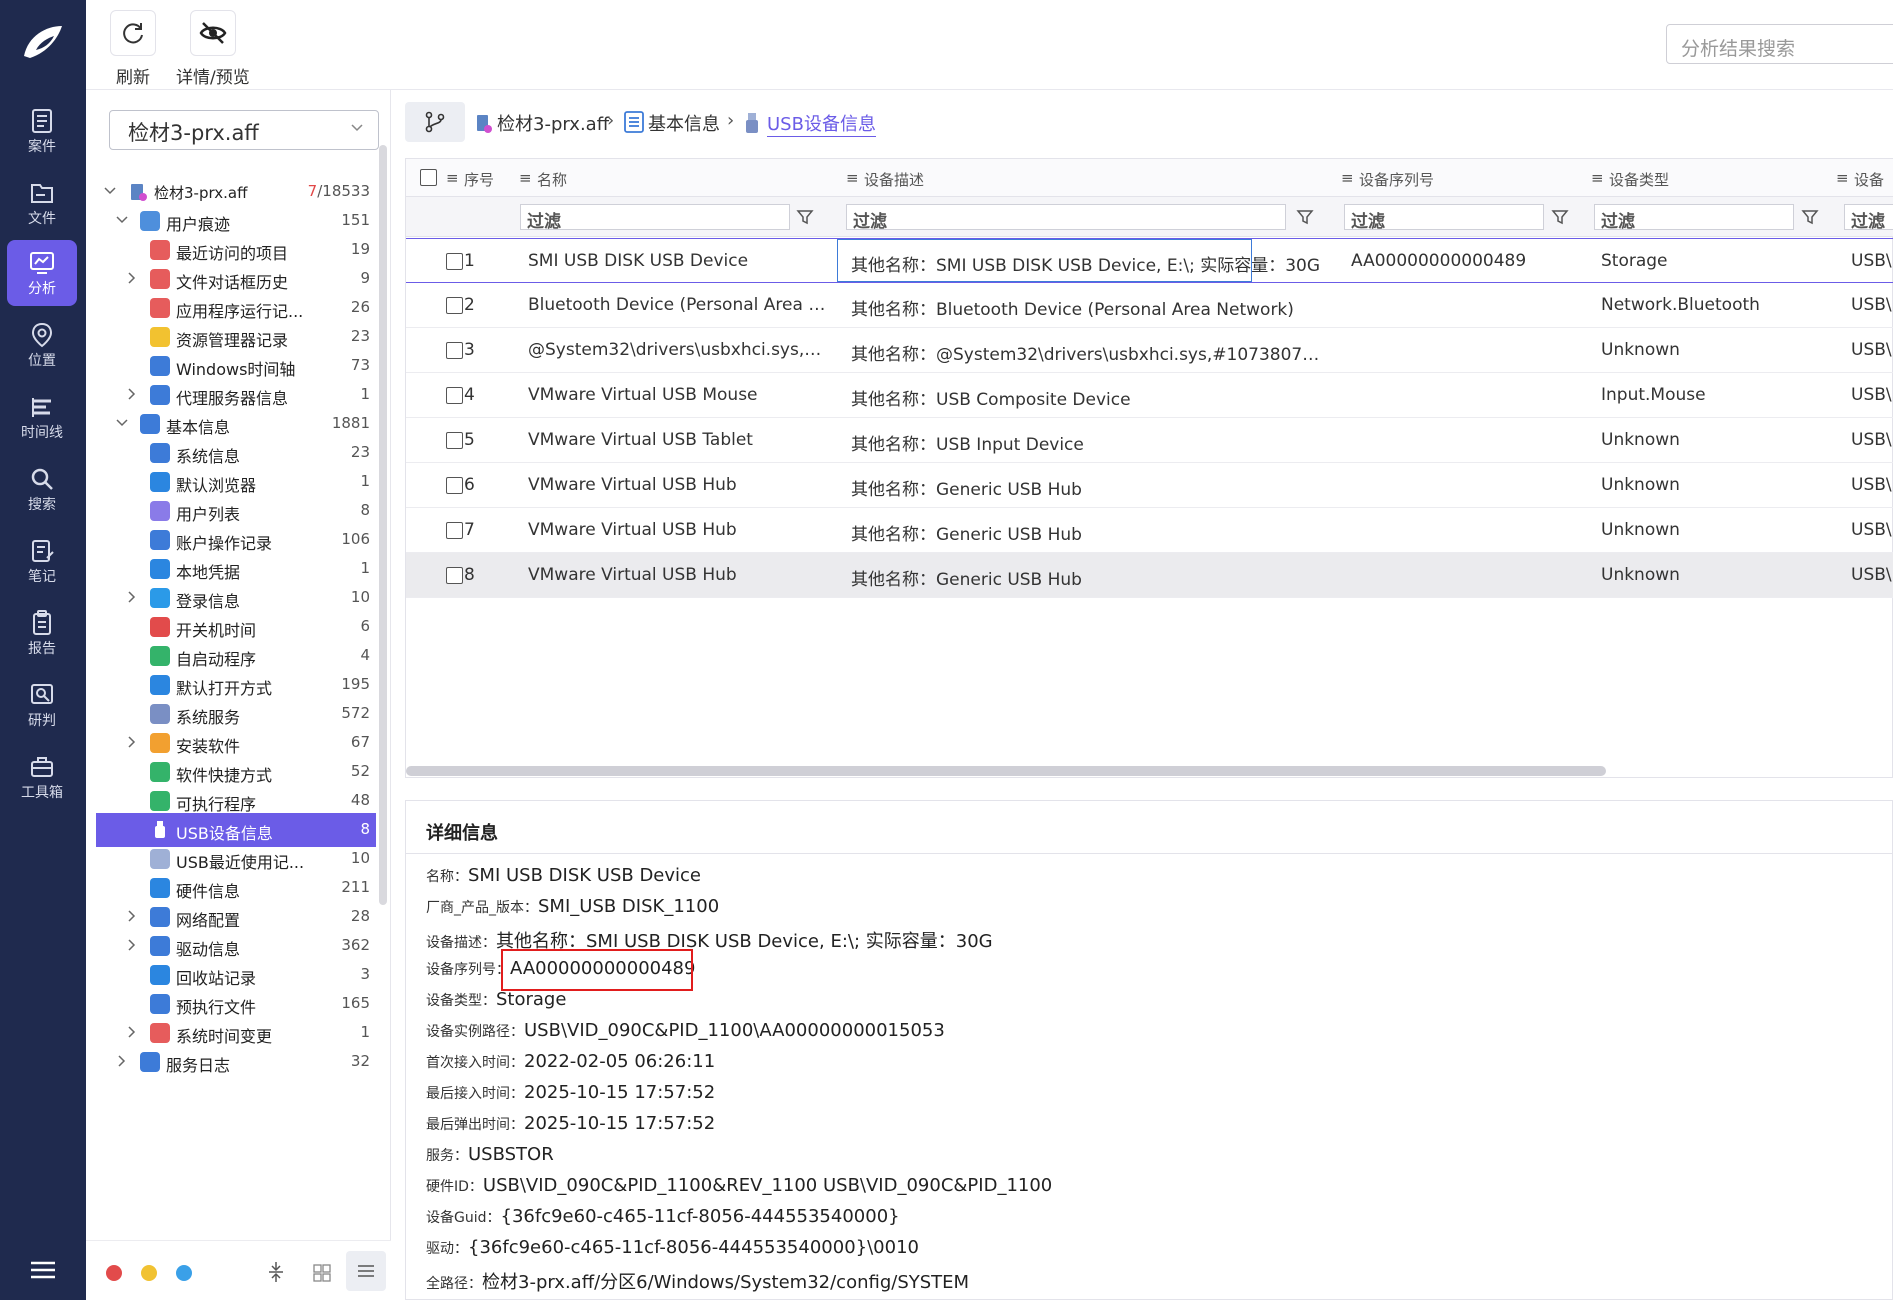  What do you see at coordinates (484, 395) in the screenshot?
I see `cell-no: 4` at bounding box center [484, 395].